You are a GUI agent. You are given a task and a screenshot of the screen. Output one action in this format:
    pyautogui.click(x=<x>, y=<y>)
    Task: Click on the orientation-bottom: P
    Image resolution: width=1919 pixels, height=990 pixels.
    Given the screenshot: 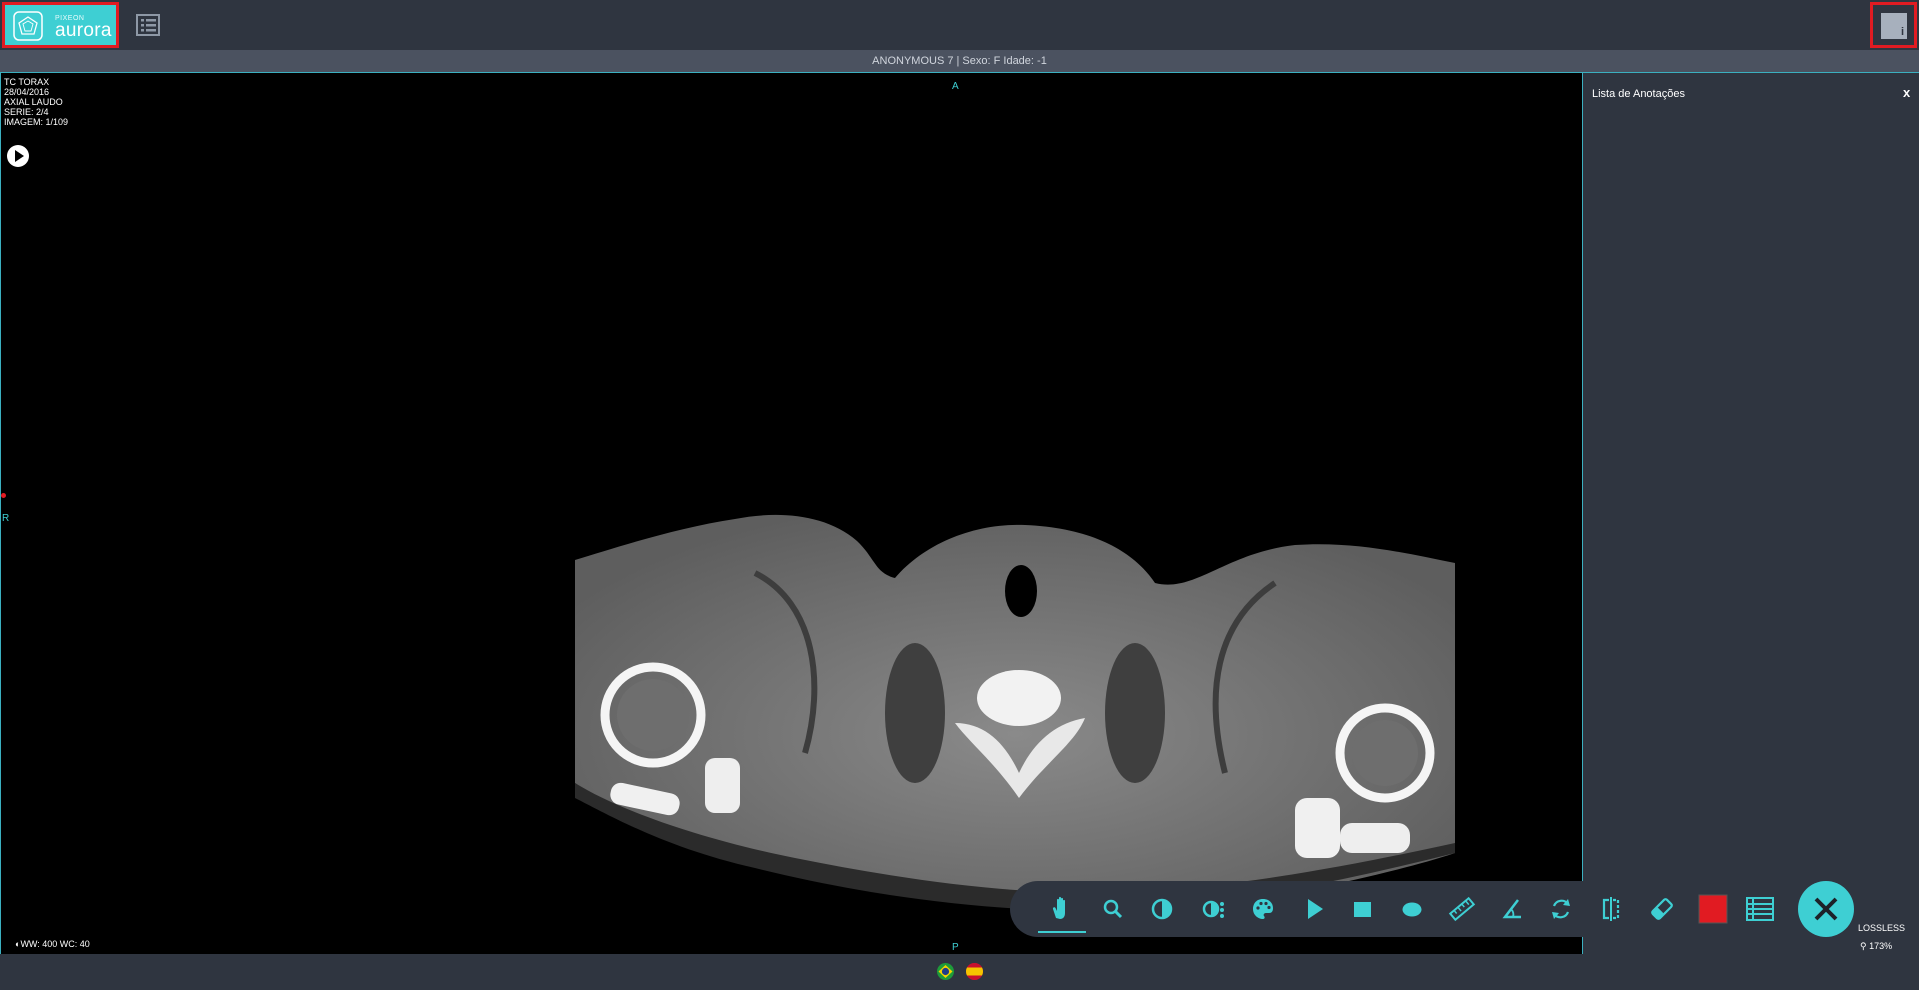 What is the action you would take?
    pyautogui.click(x=955, y=947)
    